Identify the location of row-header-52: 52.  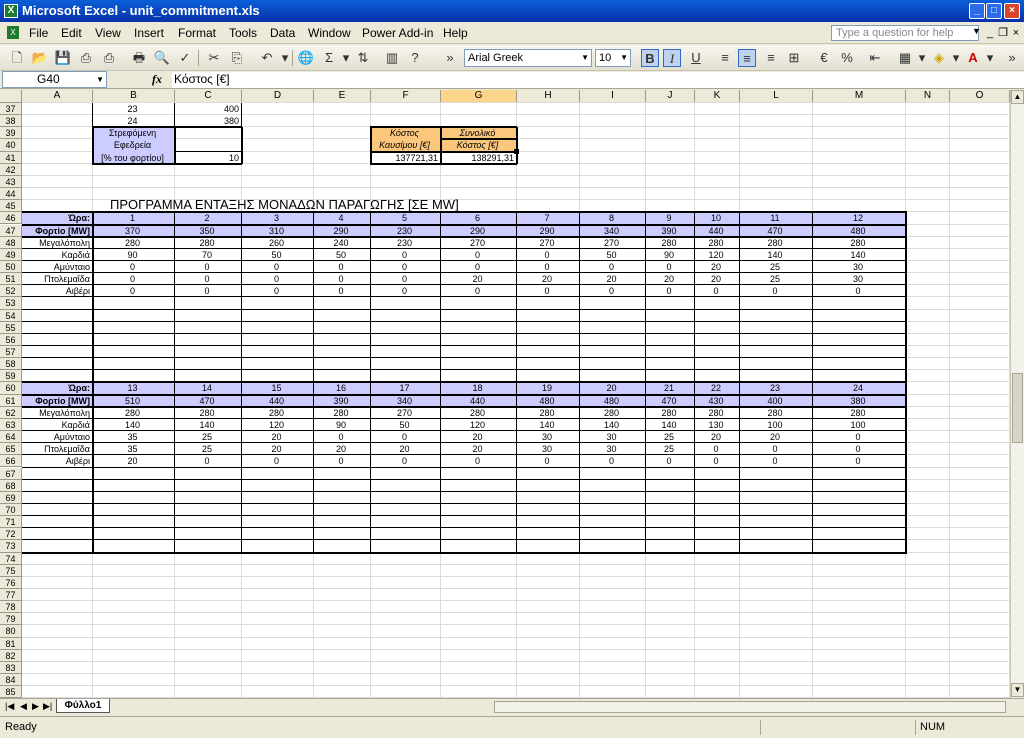
(11, 291).